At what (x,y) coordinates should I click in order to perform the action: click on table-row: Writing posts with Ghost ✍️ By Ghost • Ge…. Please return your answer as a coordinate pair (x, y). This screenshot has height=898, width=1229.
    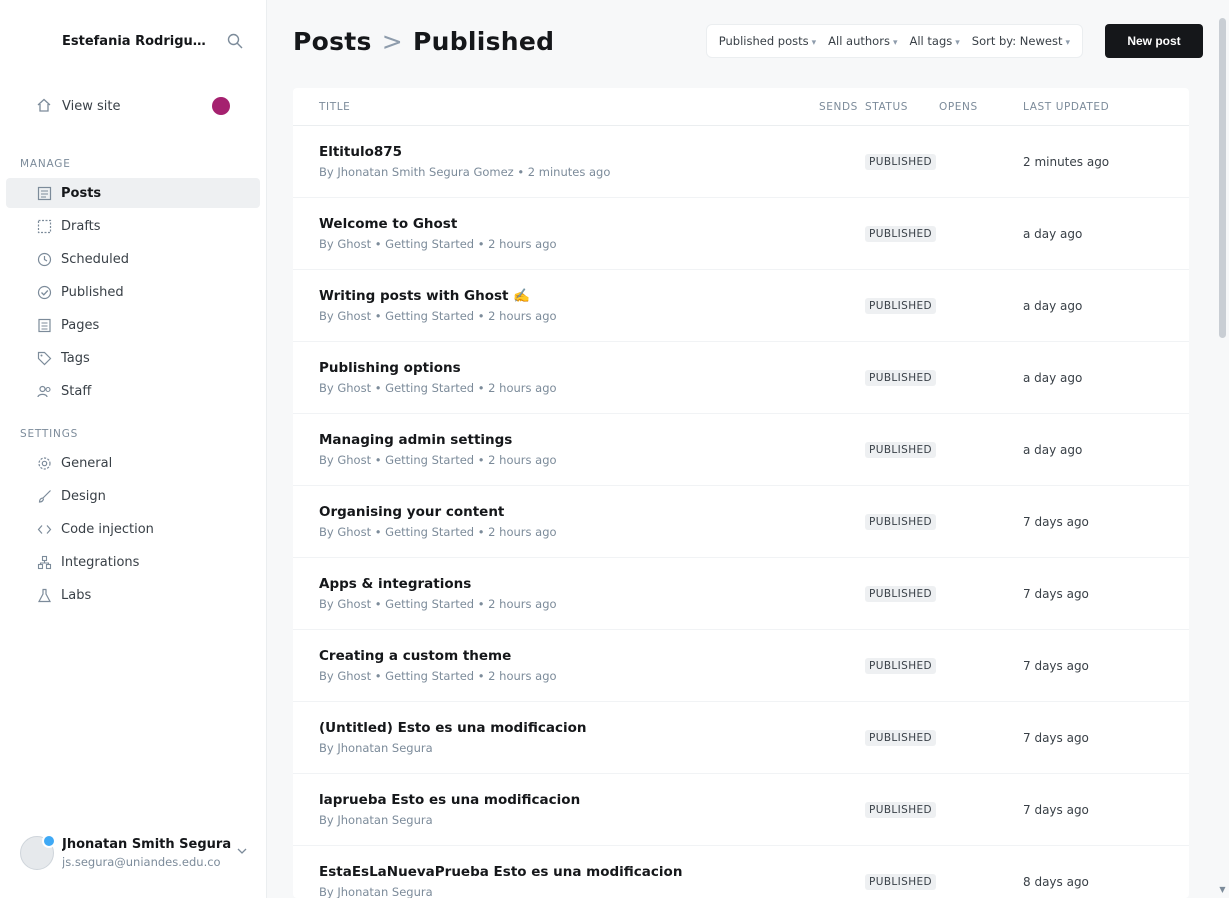
    Looking at the image, I should click on (741, 306).